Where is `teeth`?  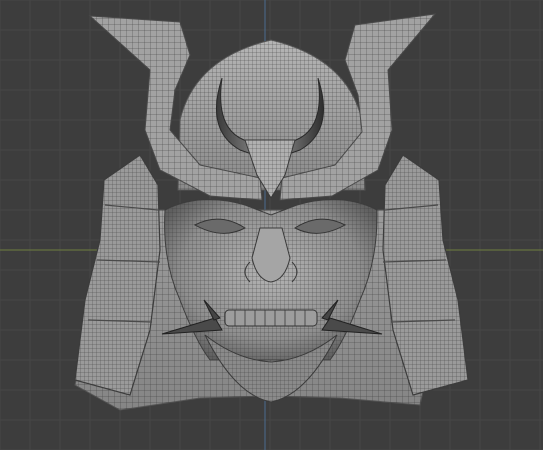 teeth is located at coordinates (271, 318).